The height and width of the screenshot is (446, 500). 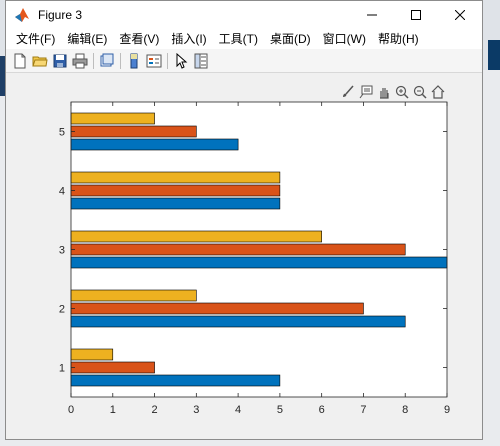 I want to click on y-tick-label: 2, so click(x=62, y=310).